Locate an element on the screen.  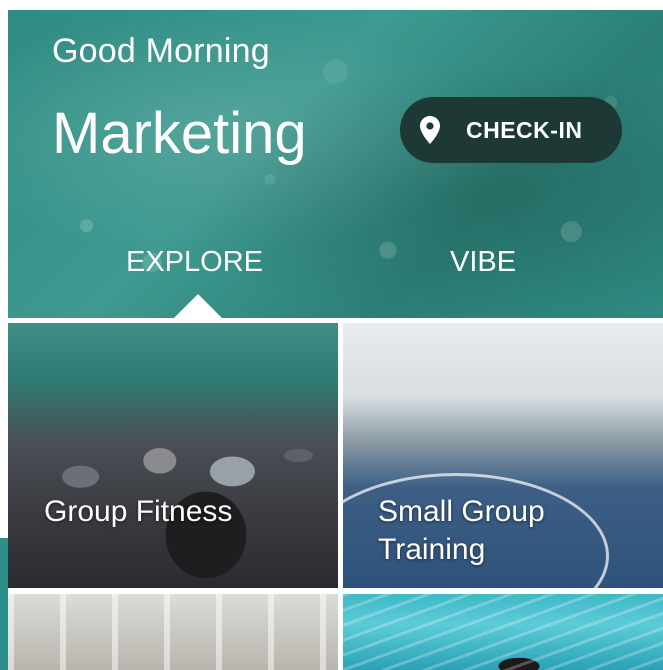
user-name: Marketing is located at coordinates (179, 133).